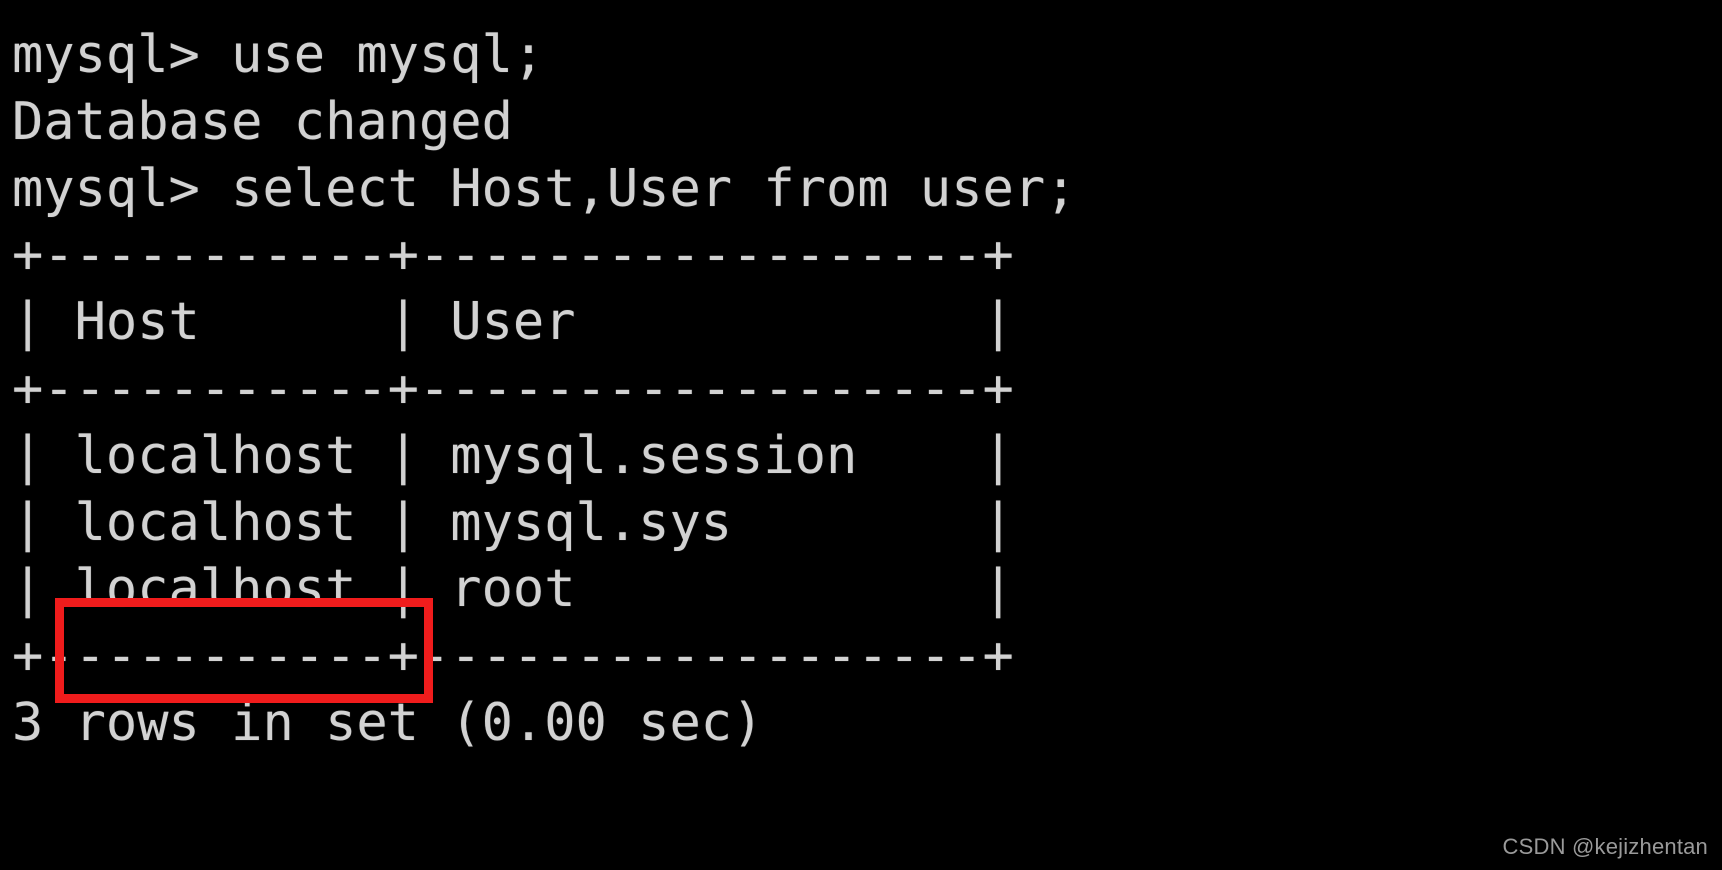  I want to click on watermark-label: CSDN @kejizhentan, so click(1605, 846).